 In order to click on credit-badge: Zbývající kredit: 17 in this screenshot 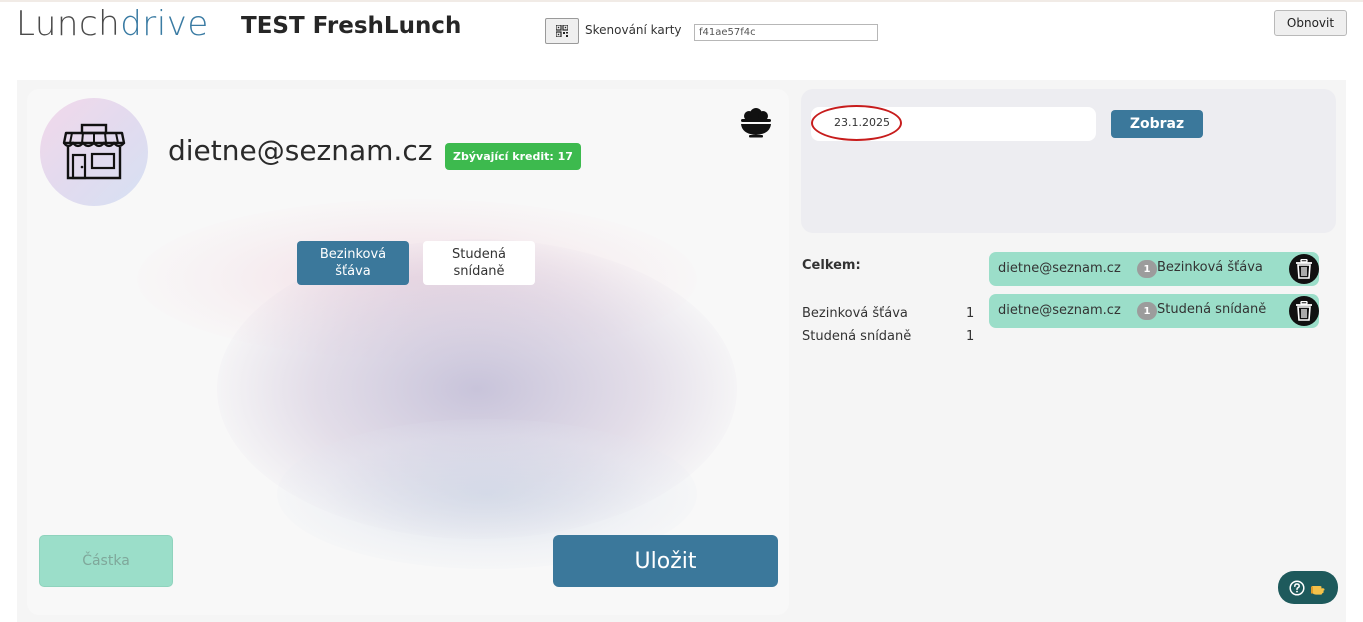, I will do `click(513, 156)`.